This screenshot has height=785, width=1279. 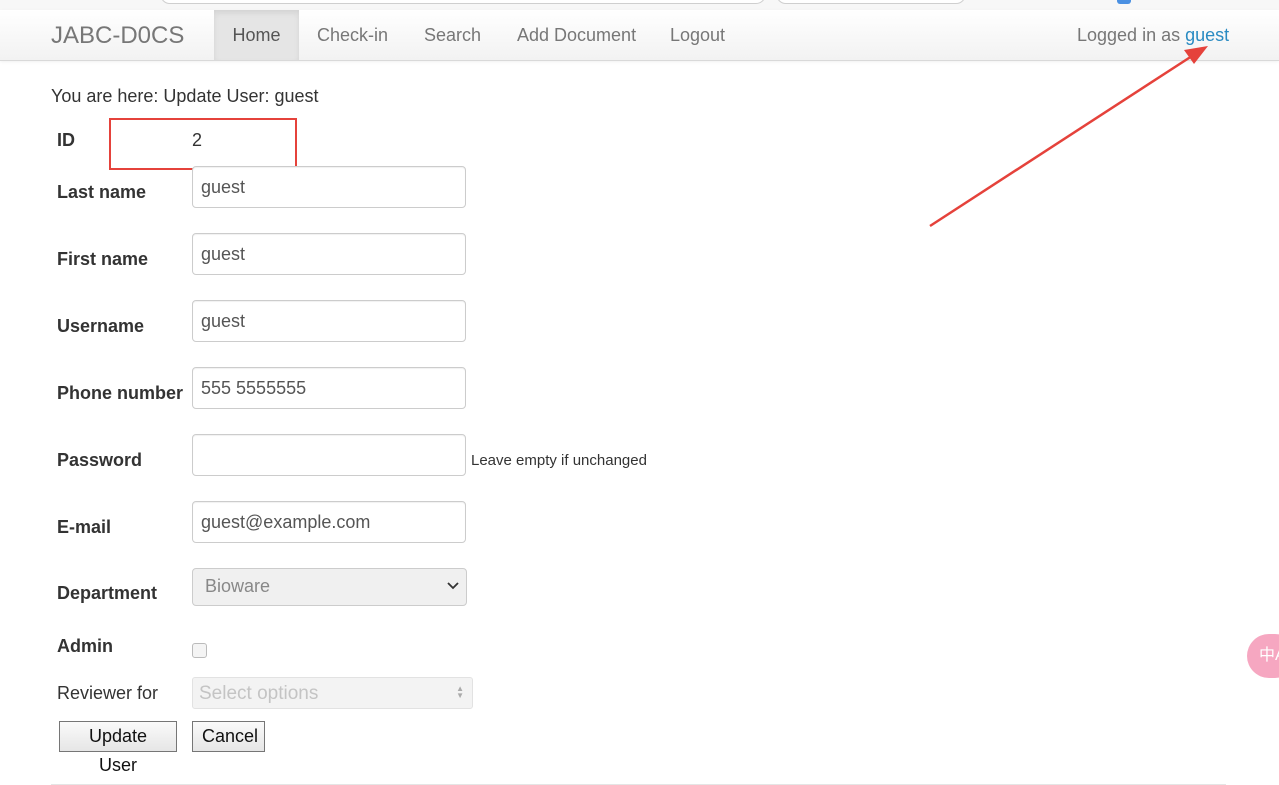 I want to click on extension-icon, so click(x=1124, y=2).